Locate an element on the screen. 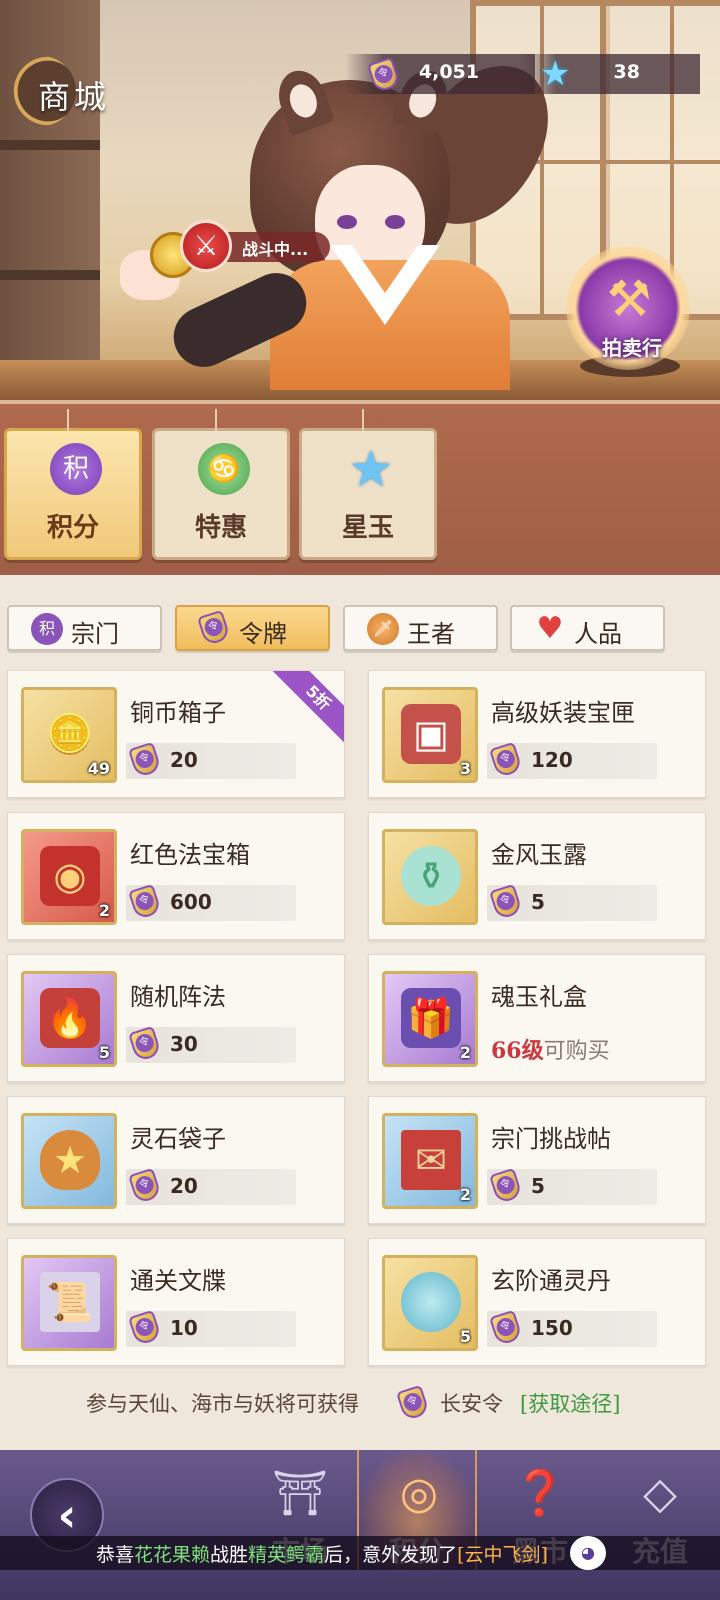 The width and height of the screenshot is (720, 1600). item-card: ⚱ 金风玉露 5 is located at coordinates (537, 876).